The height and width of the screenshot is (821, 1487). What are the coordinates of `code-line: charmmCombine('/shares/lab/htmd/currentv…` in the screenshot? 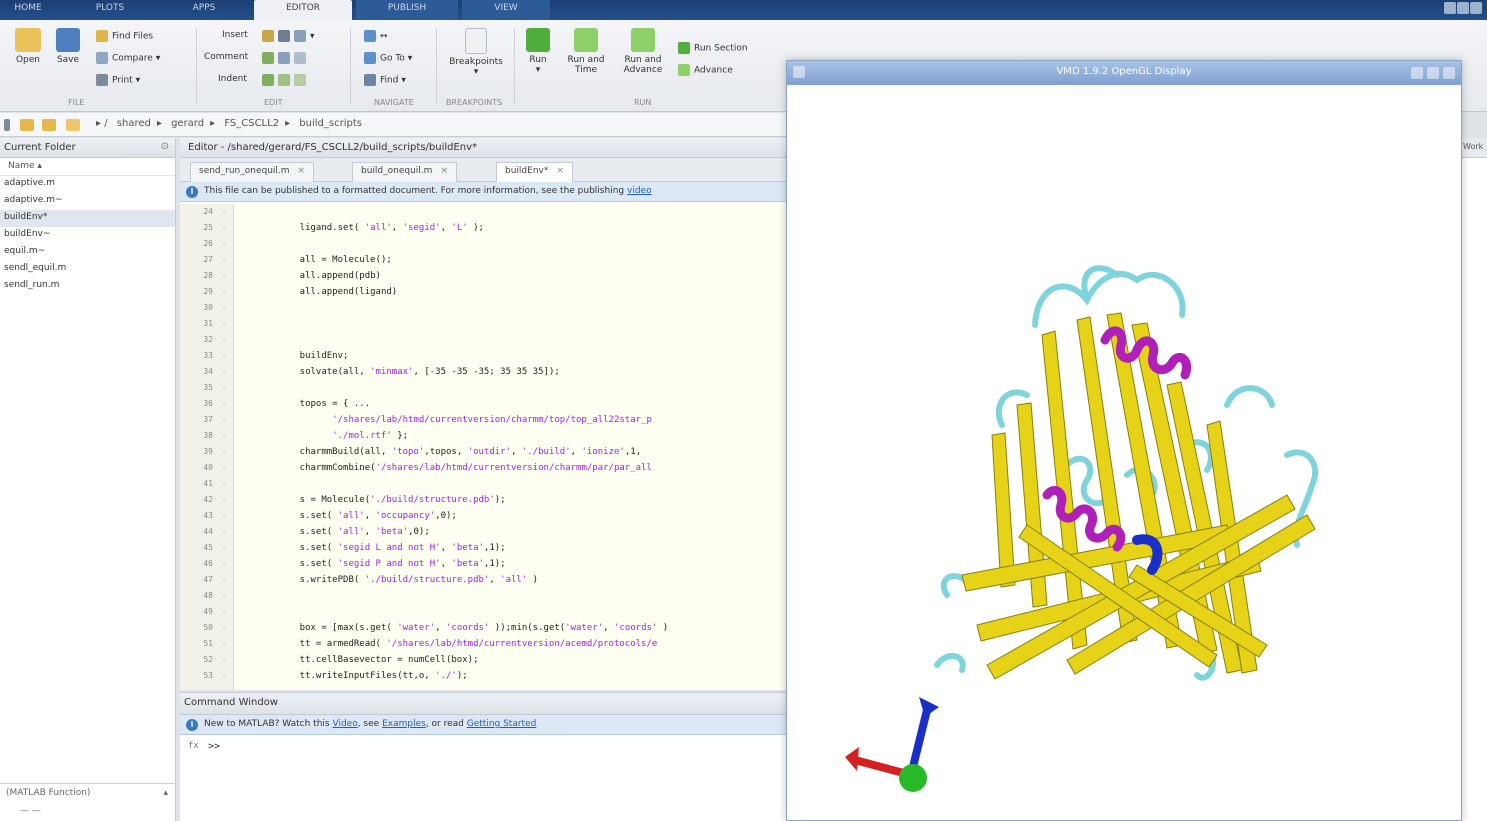 It's located at (532, 468).